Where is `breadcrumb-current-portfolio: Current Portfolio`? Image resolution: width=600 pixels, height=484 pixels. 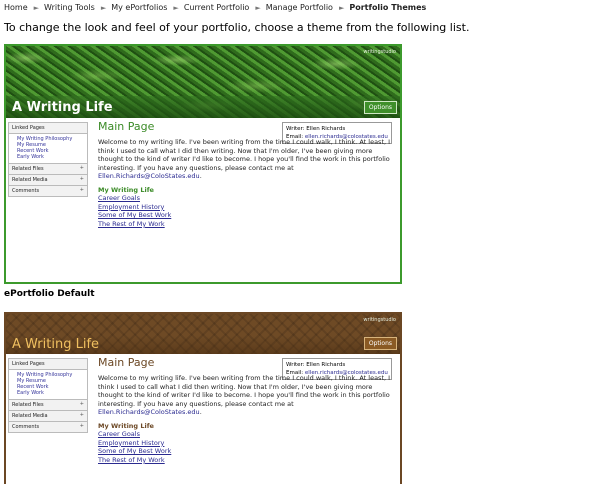
breadcrumb-current-portfolio: Current Portfolio is located at coordinates (217, 7).